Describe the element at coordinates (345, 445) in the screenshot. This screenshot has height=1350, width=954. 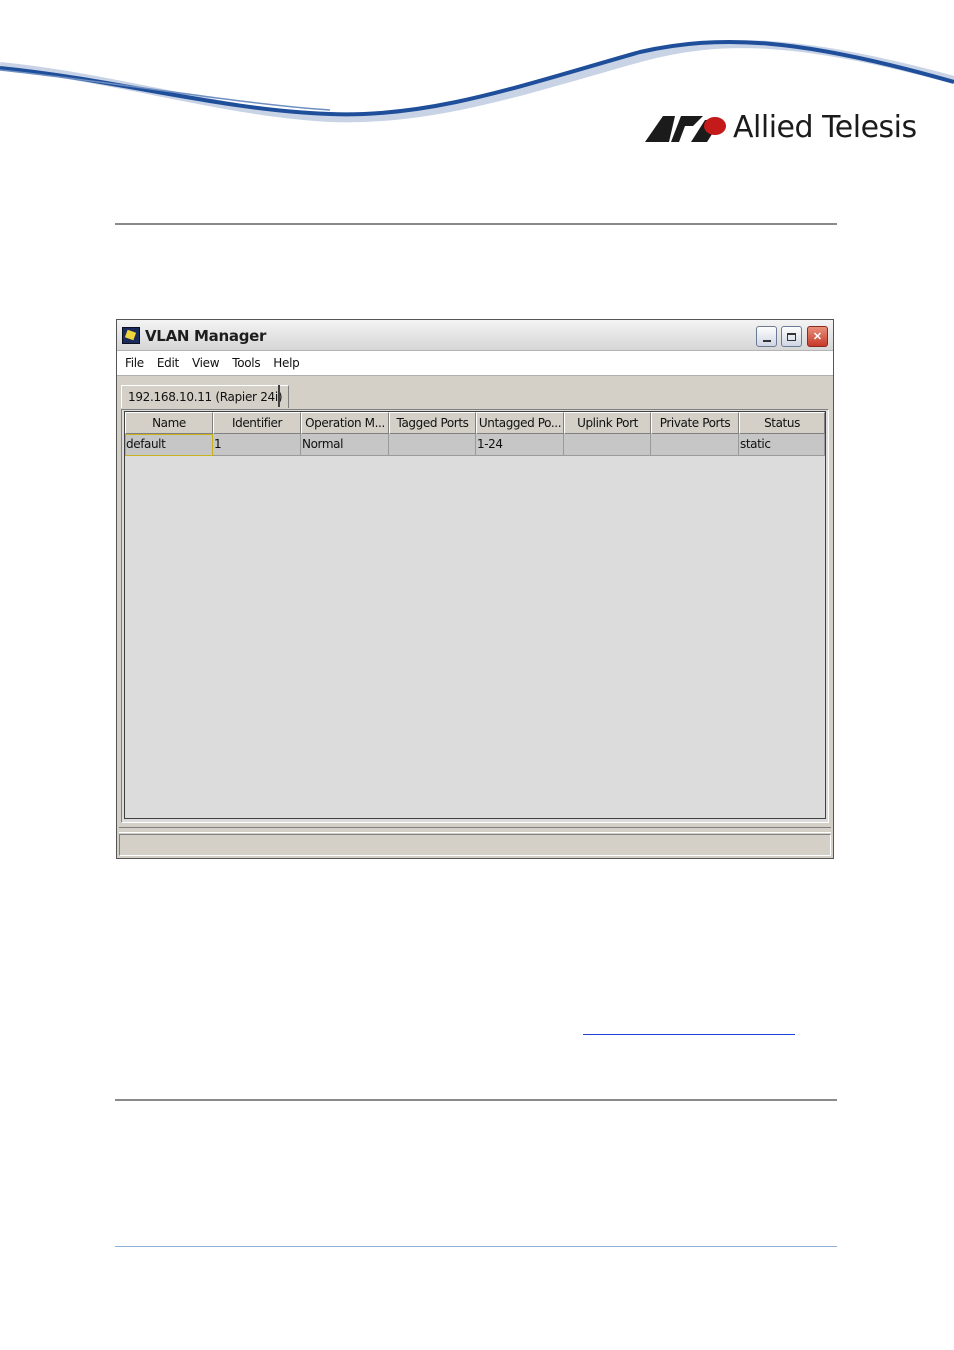
I see `cell-operation-mode: Normal` at that location.